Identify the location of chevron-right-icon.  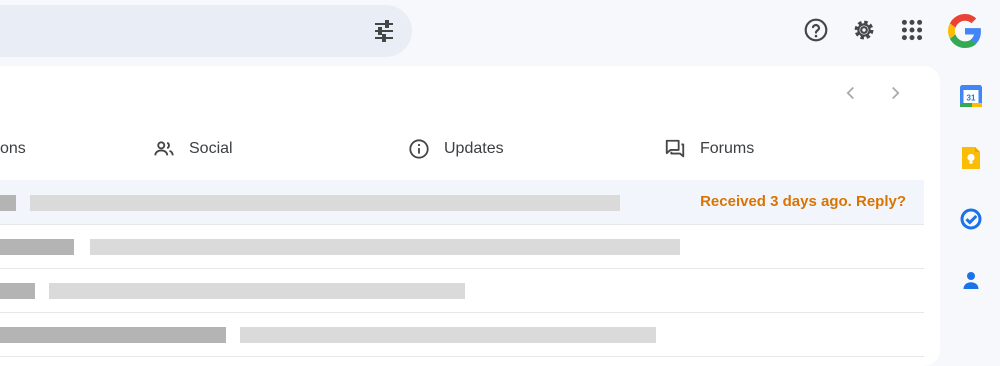
(895, 93).